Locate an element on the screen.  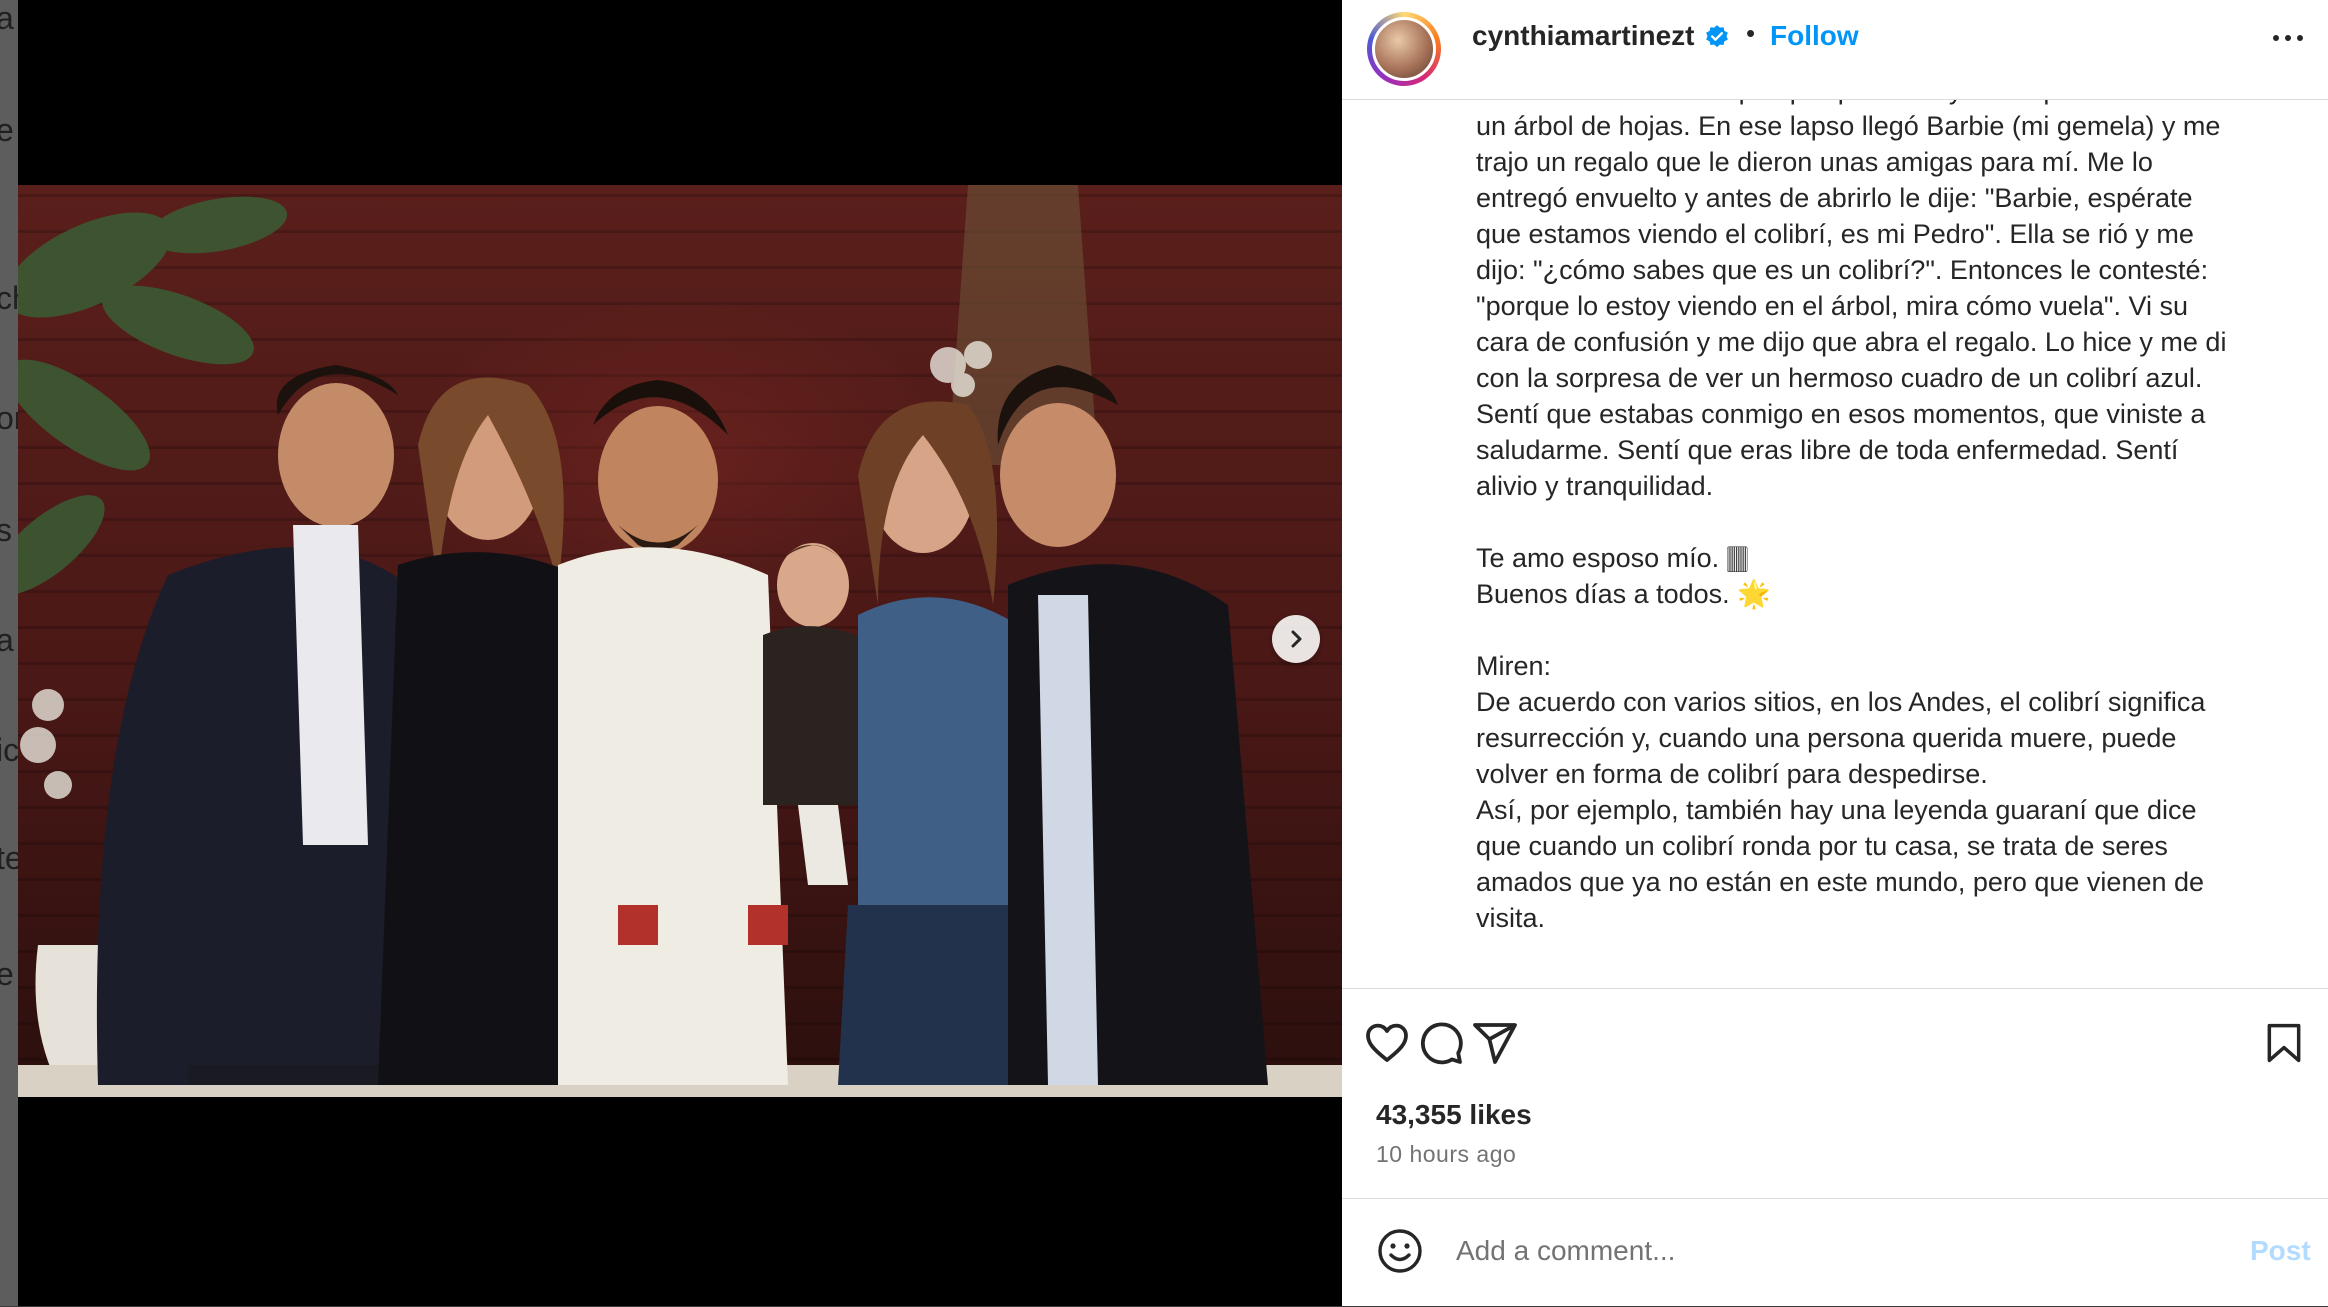
post-header: cynthiamartinezt • Follow is located at coordinates (1835, 50).